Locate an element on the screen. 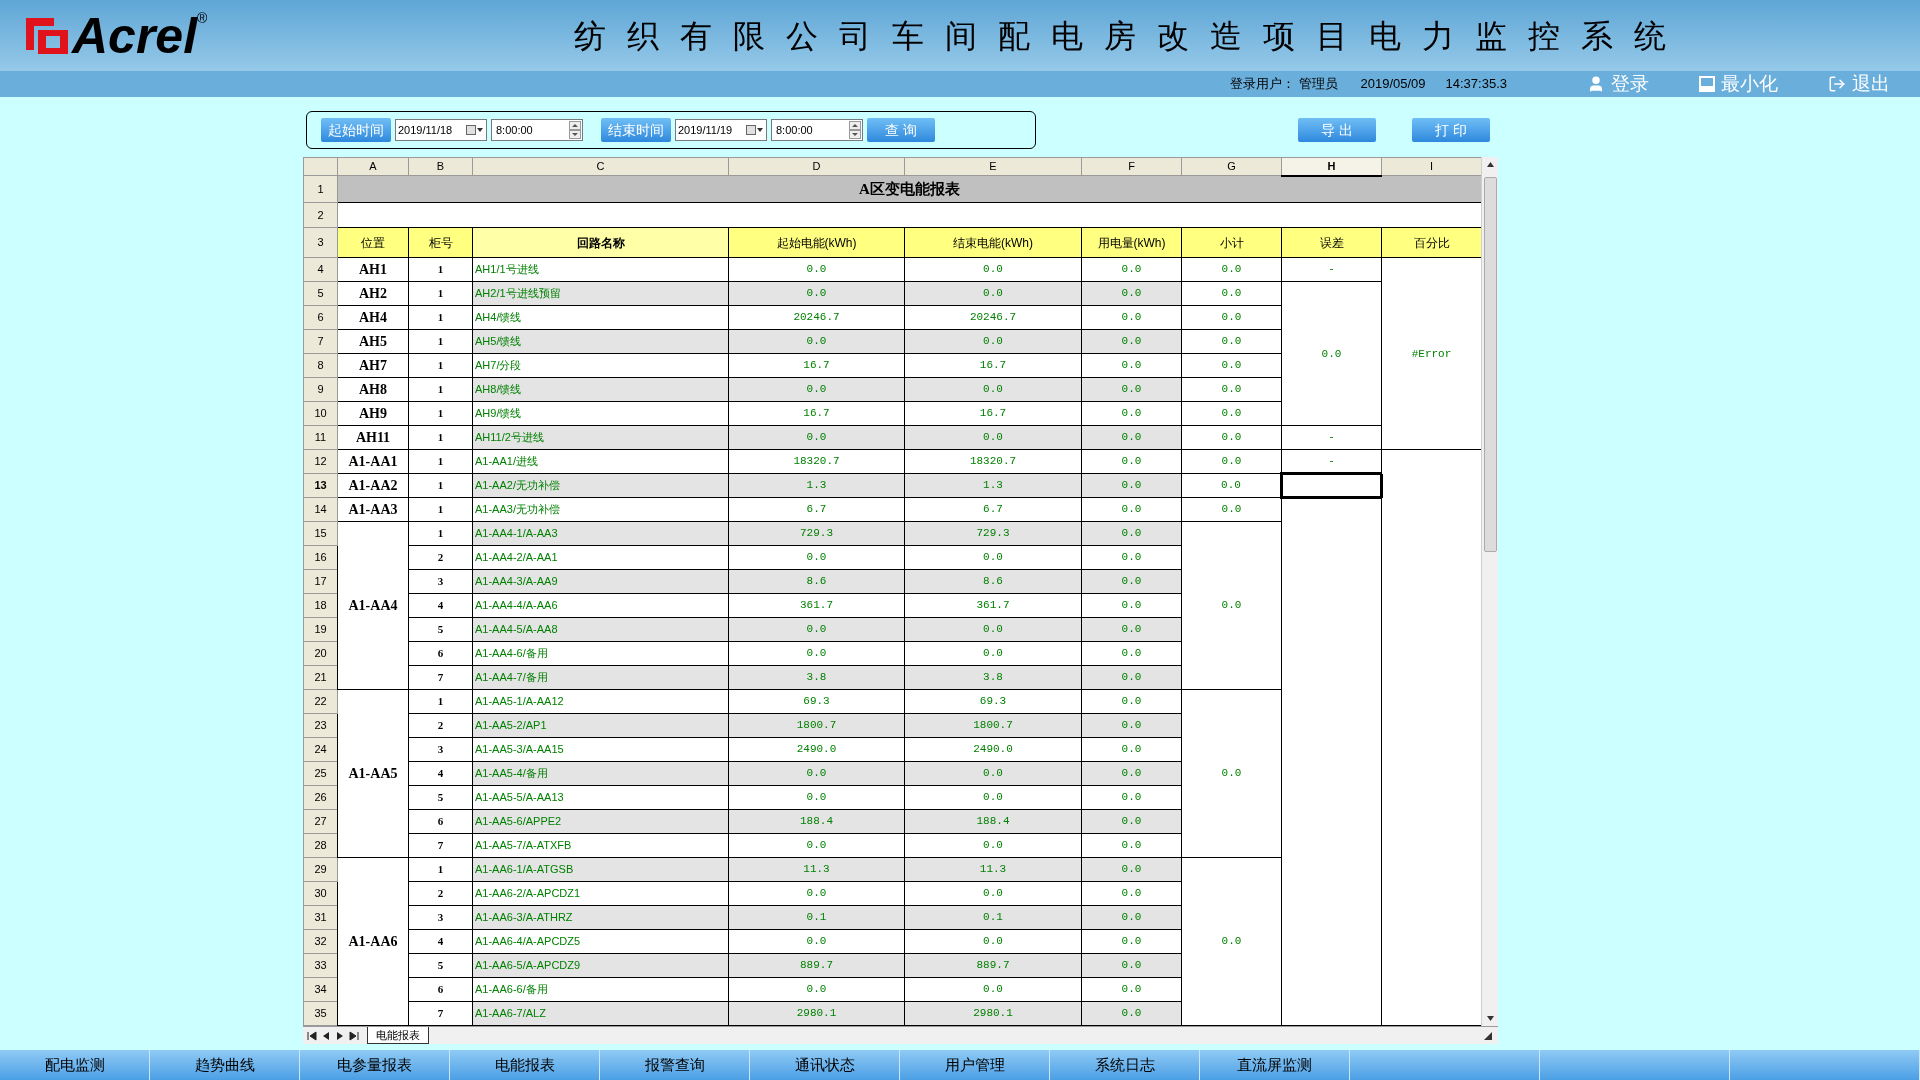  circuit-cell: AH2/1号进线预留 is located at coordinates (600, 293).